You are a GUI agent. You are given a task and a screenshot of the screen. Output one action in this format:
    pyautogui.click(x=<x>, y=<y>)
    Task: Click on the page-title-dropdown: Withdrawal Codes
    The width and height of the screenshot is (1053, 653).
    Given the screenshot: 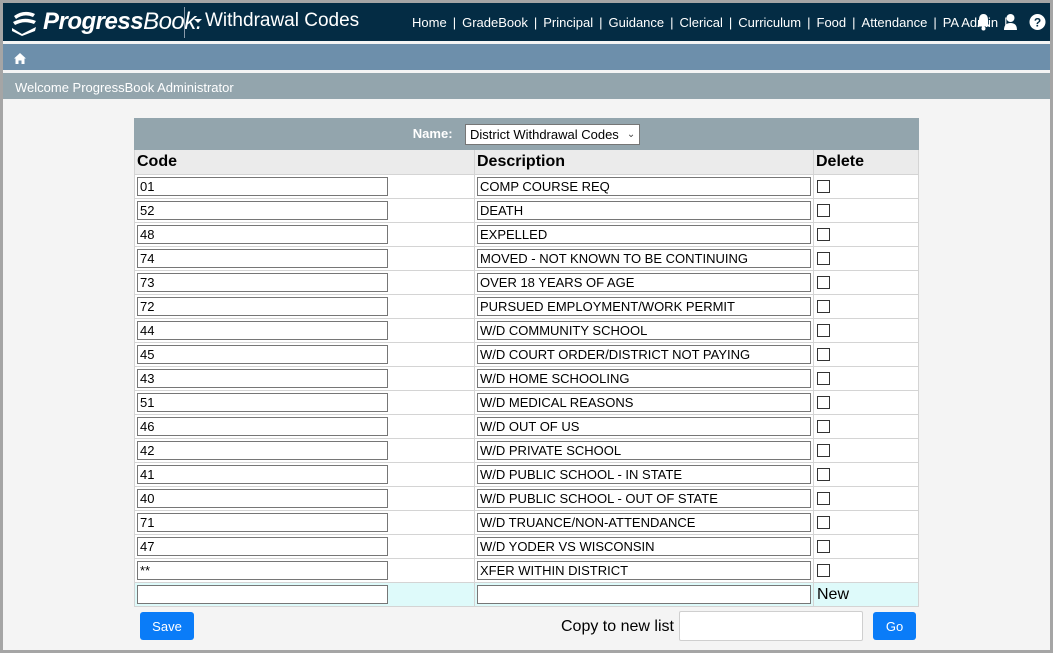 What is the action you would take?
    pyautogui.click(x=276, y=21)
    